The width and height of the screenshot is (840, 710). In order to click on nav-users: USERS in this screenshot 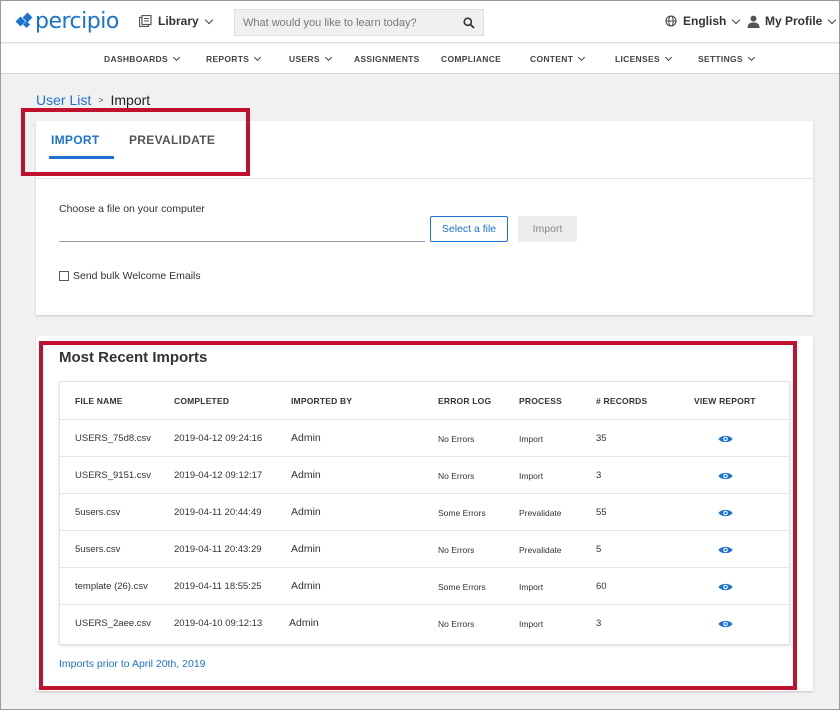, I will do `click(310, 58)`.